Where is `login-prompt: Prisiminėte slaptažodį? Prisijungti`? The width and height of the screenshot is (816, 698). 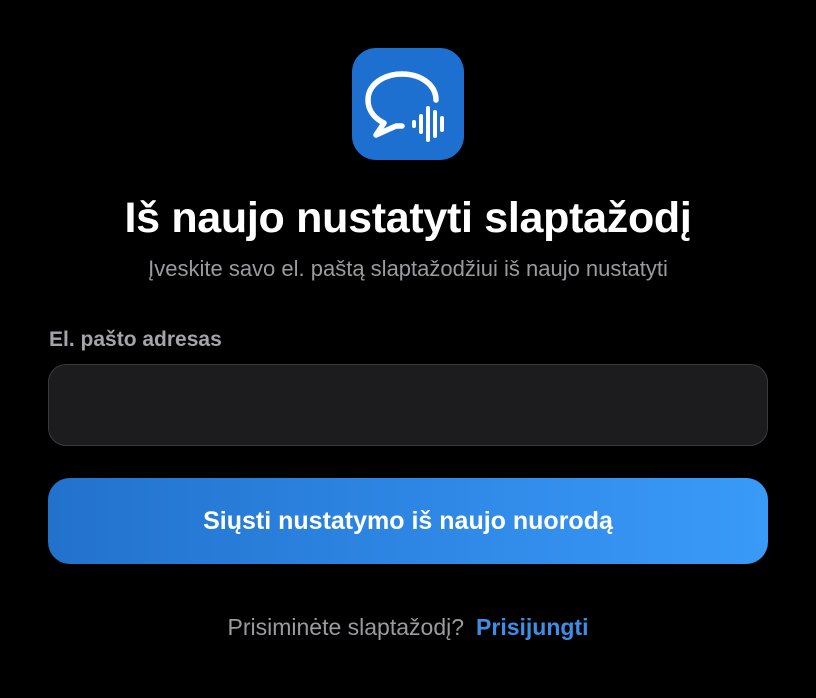
login-prompt: Prisiminėte slaptažodį? Prisijungti is located at coordinates (408, 627).